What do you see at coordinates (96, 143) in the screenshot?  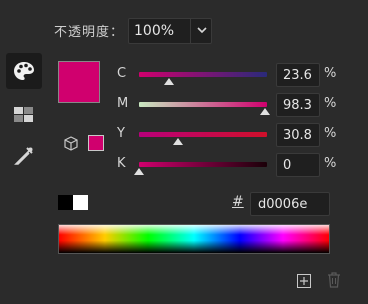 I see `gamut-color-swatch` at bounding box center [96, 143].